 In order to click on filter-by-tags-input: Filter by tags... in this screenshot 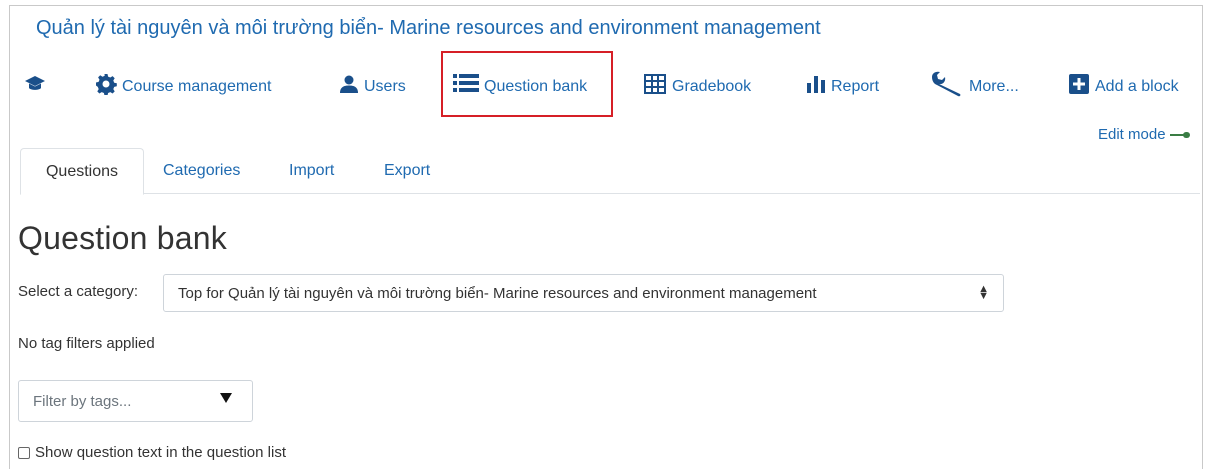, I will do `click(135, 401)`.